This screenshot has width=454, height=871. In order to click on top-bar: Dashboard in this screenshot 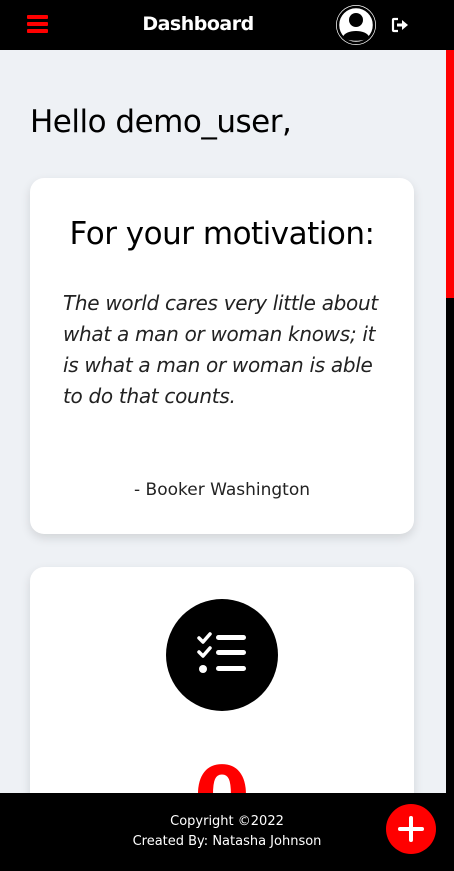, I will do `click(227, 25)`.